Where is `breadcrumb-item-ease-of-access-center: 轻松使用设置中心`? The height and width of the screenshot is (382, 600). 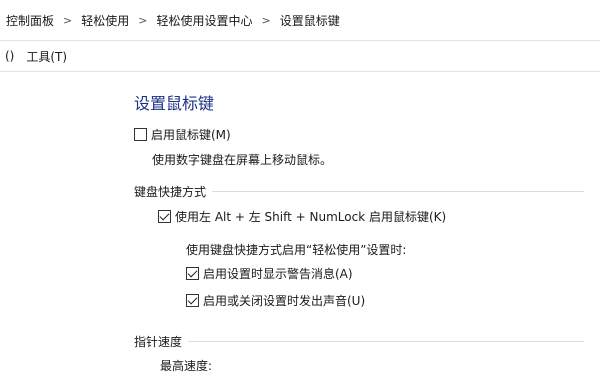
breadcrumb-item-ease-of-access-center: 轻松使用设置中心 is located at coordinates (204, 20).